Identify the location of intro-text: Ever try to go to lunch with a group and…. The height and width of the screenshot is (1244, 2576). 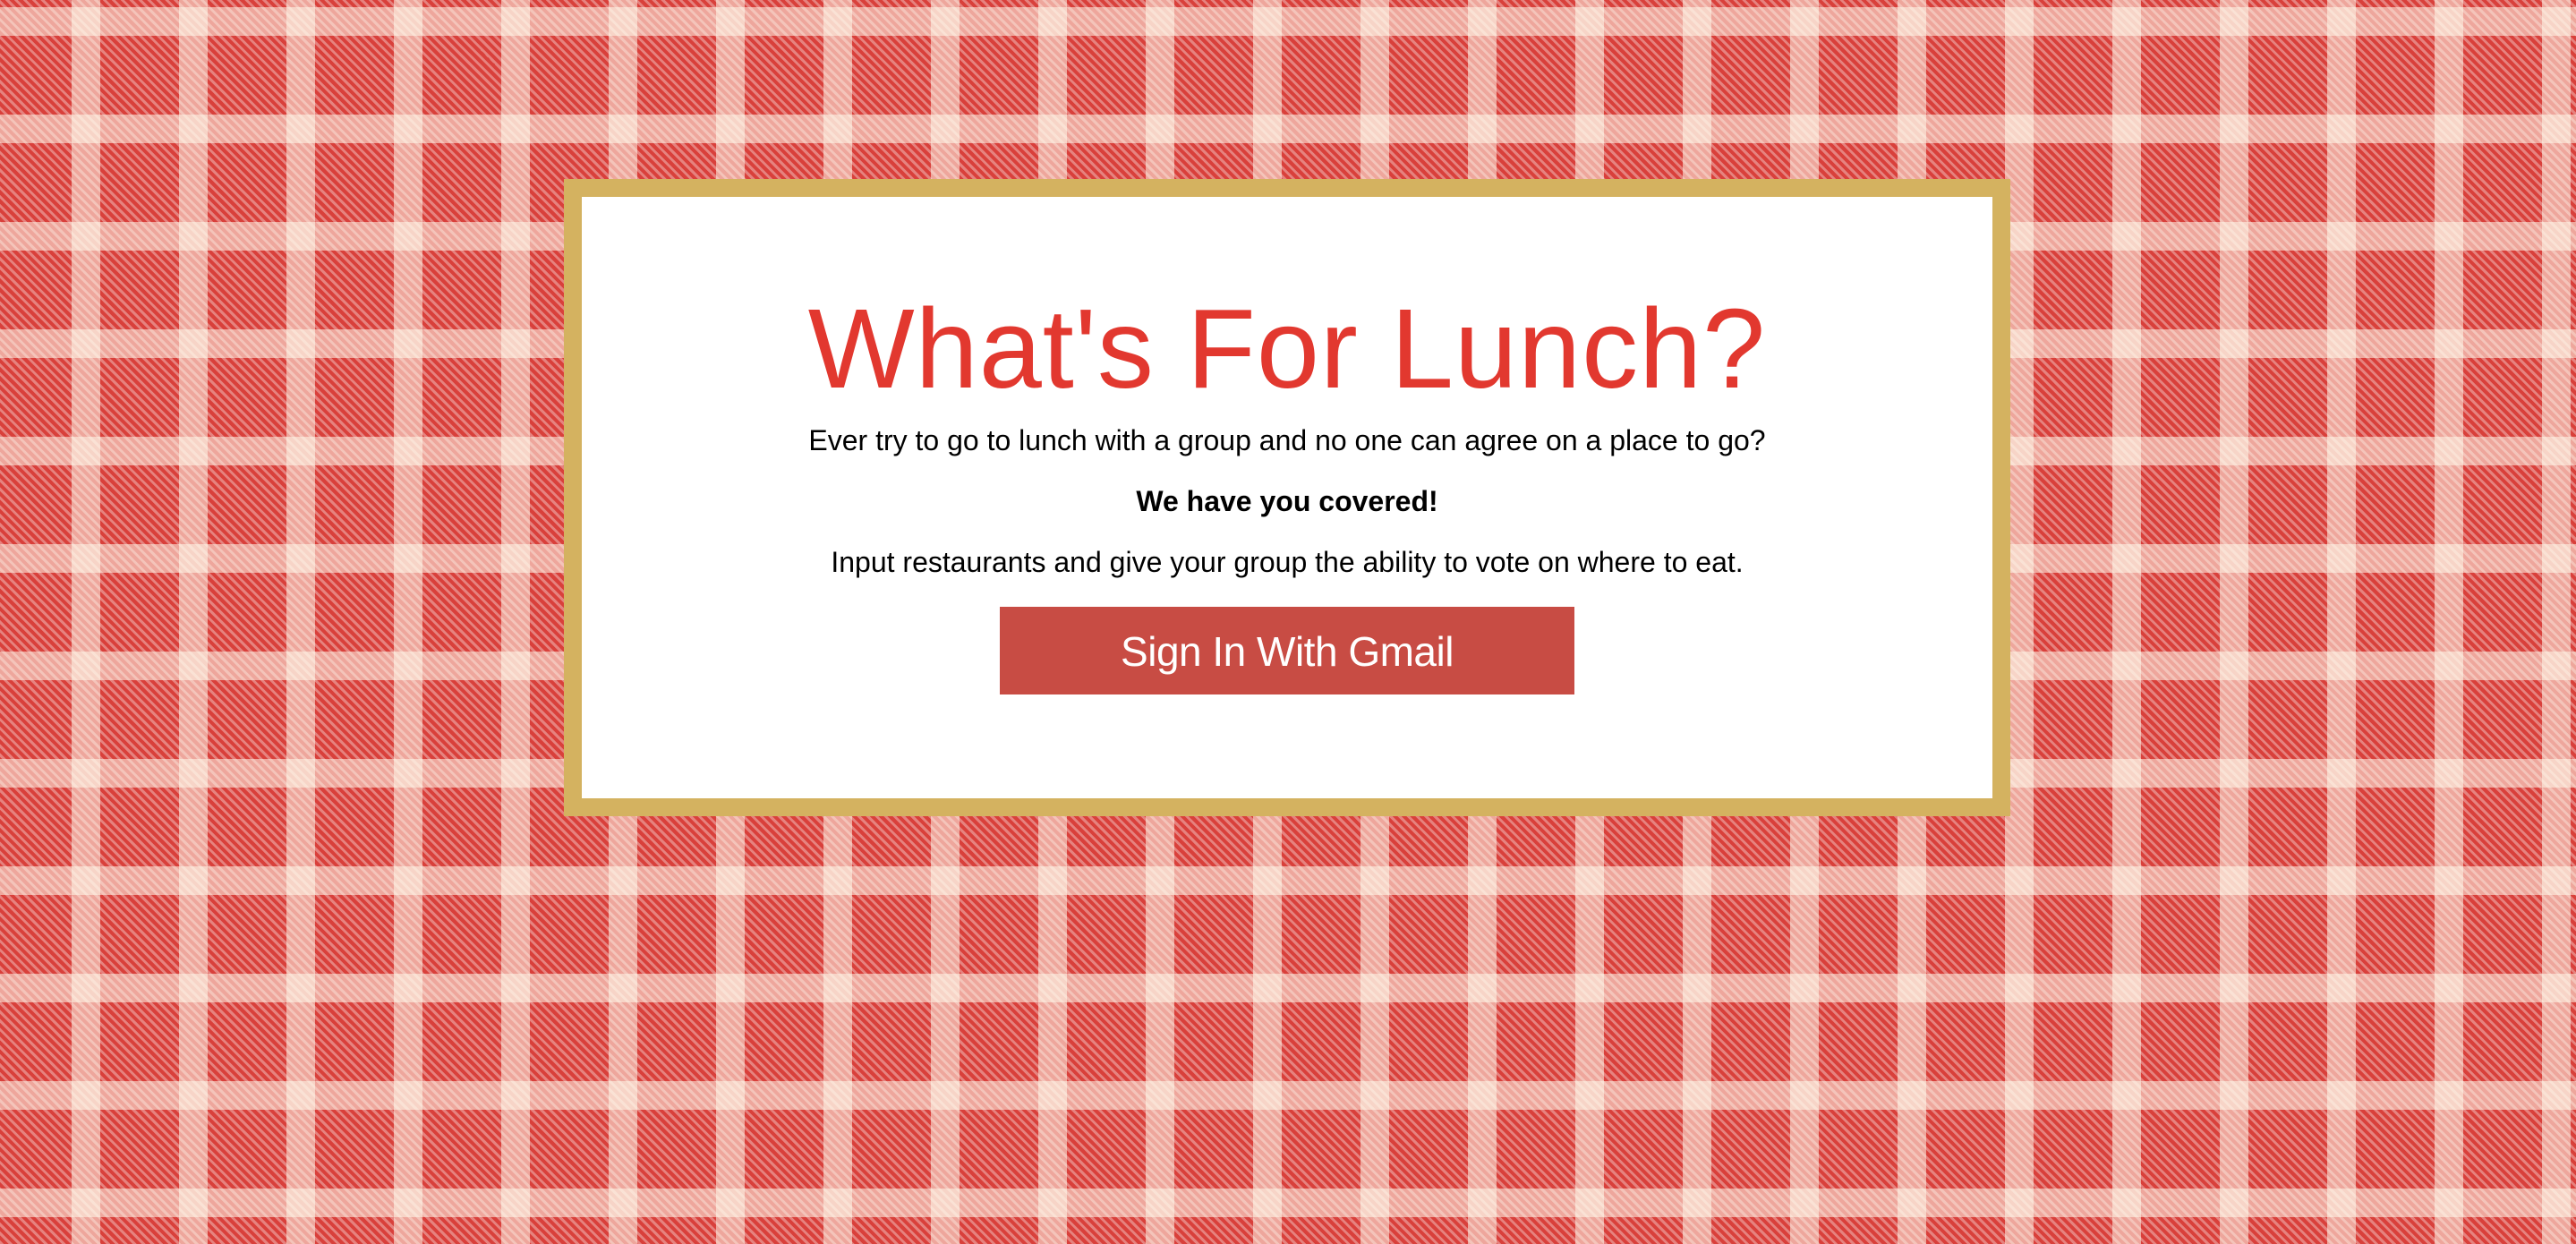
(1287, 440).